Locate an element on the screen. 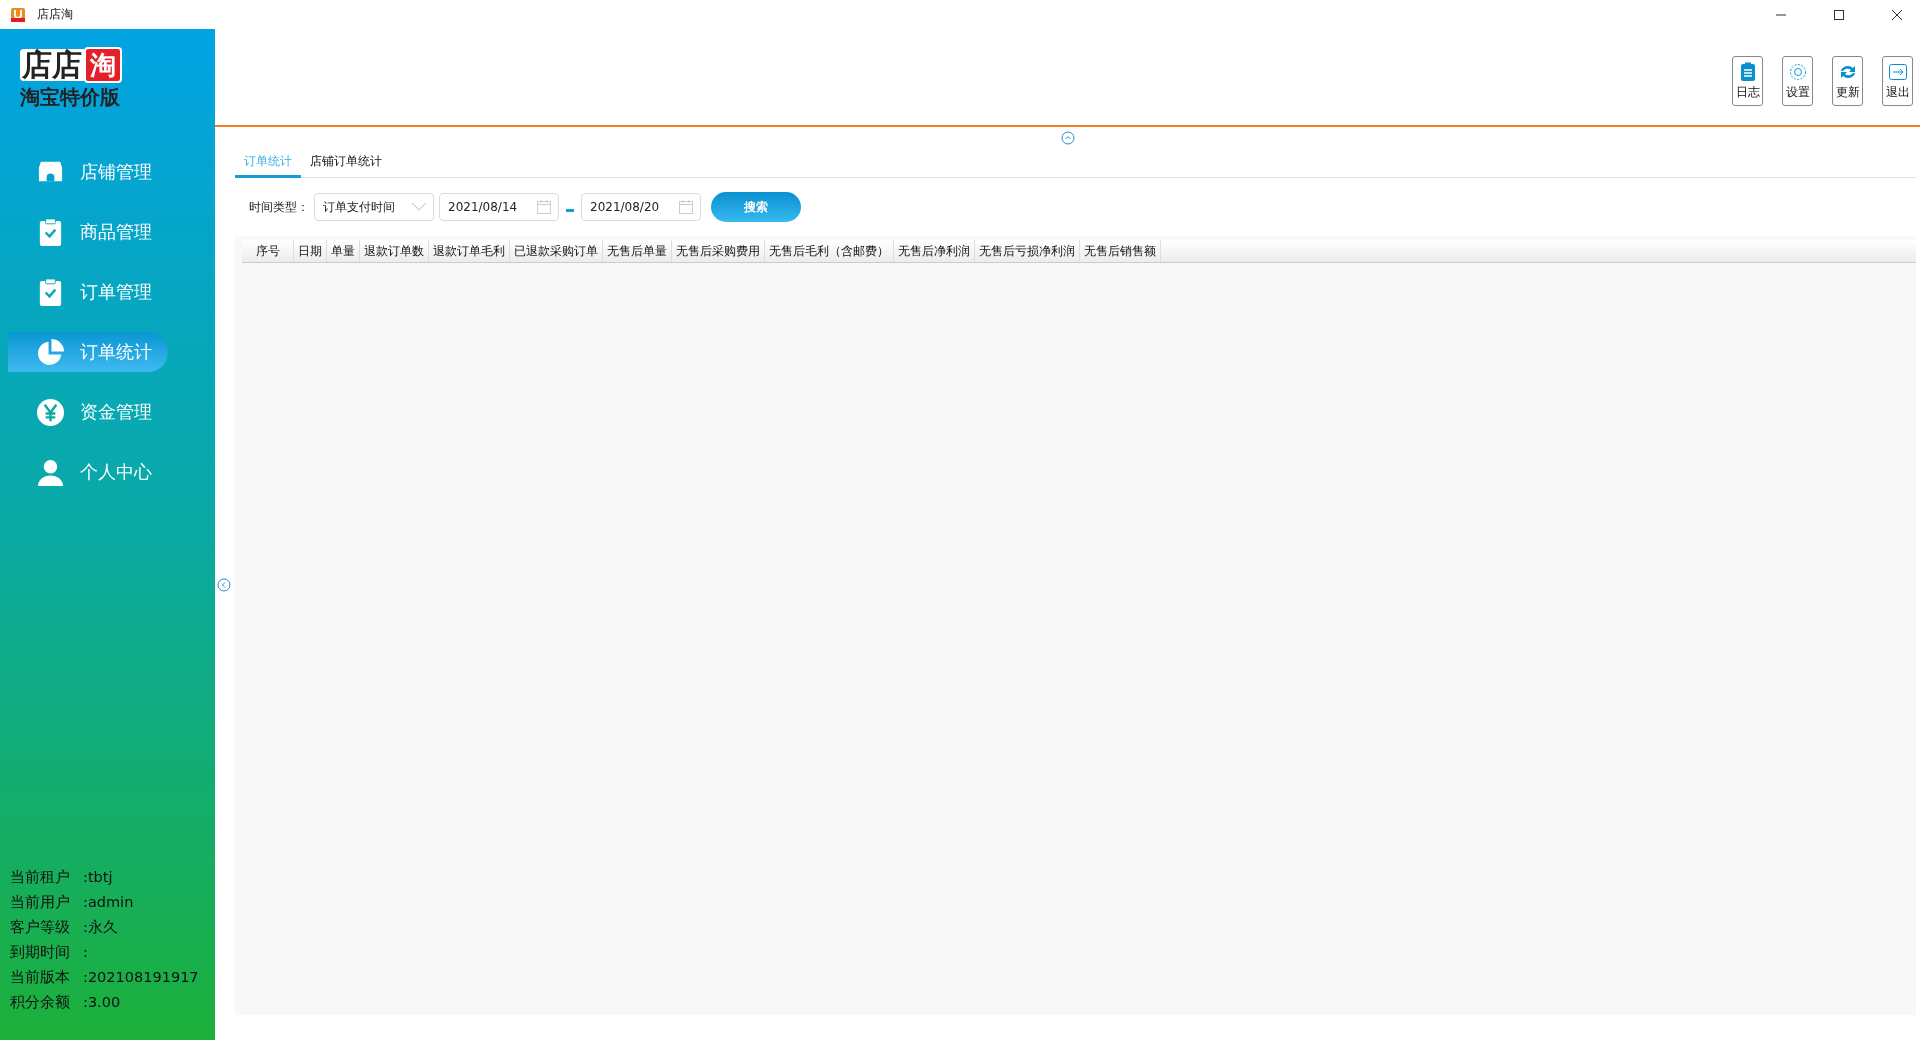  info-value: :202108191917 is located at coordinates (141, 977).